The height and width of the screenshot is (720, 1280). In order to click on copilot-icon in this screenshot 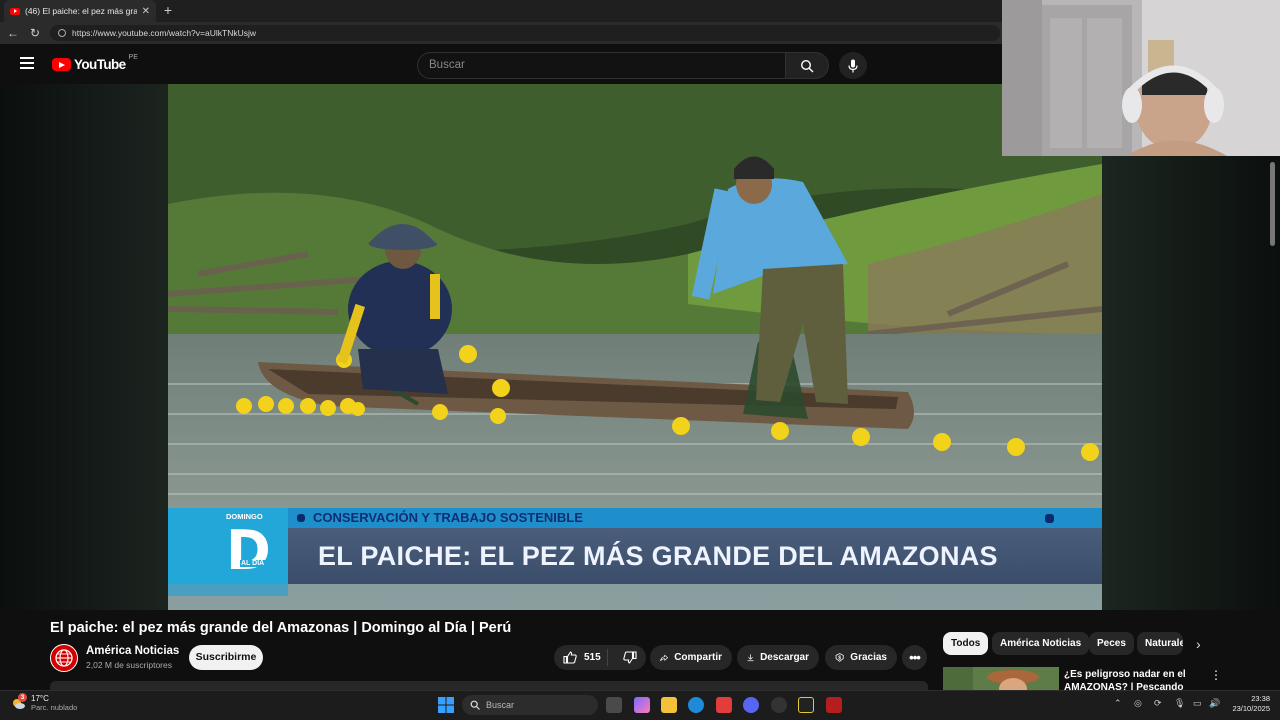, I will do `click(642, 705)`.